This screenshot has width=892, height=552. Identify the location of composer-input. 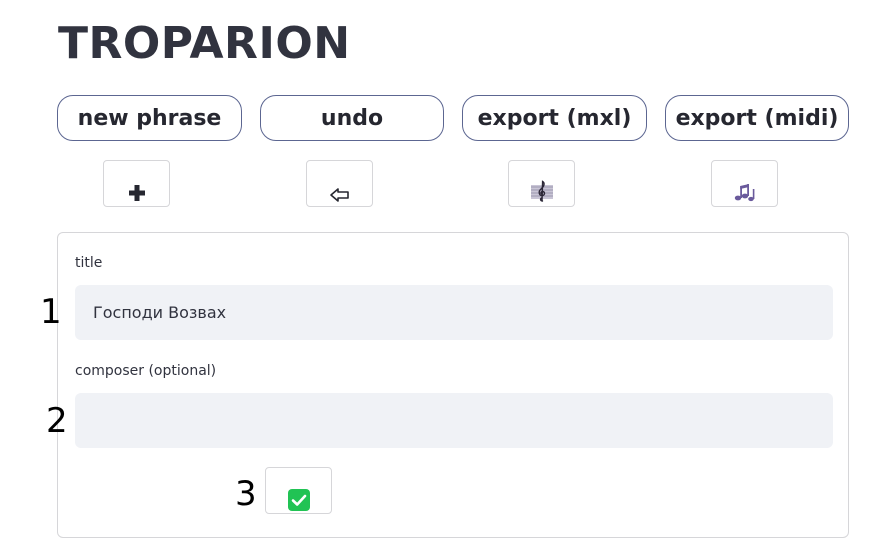
(454, 420).